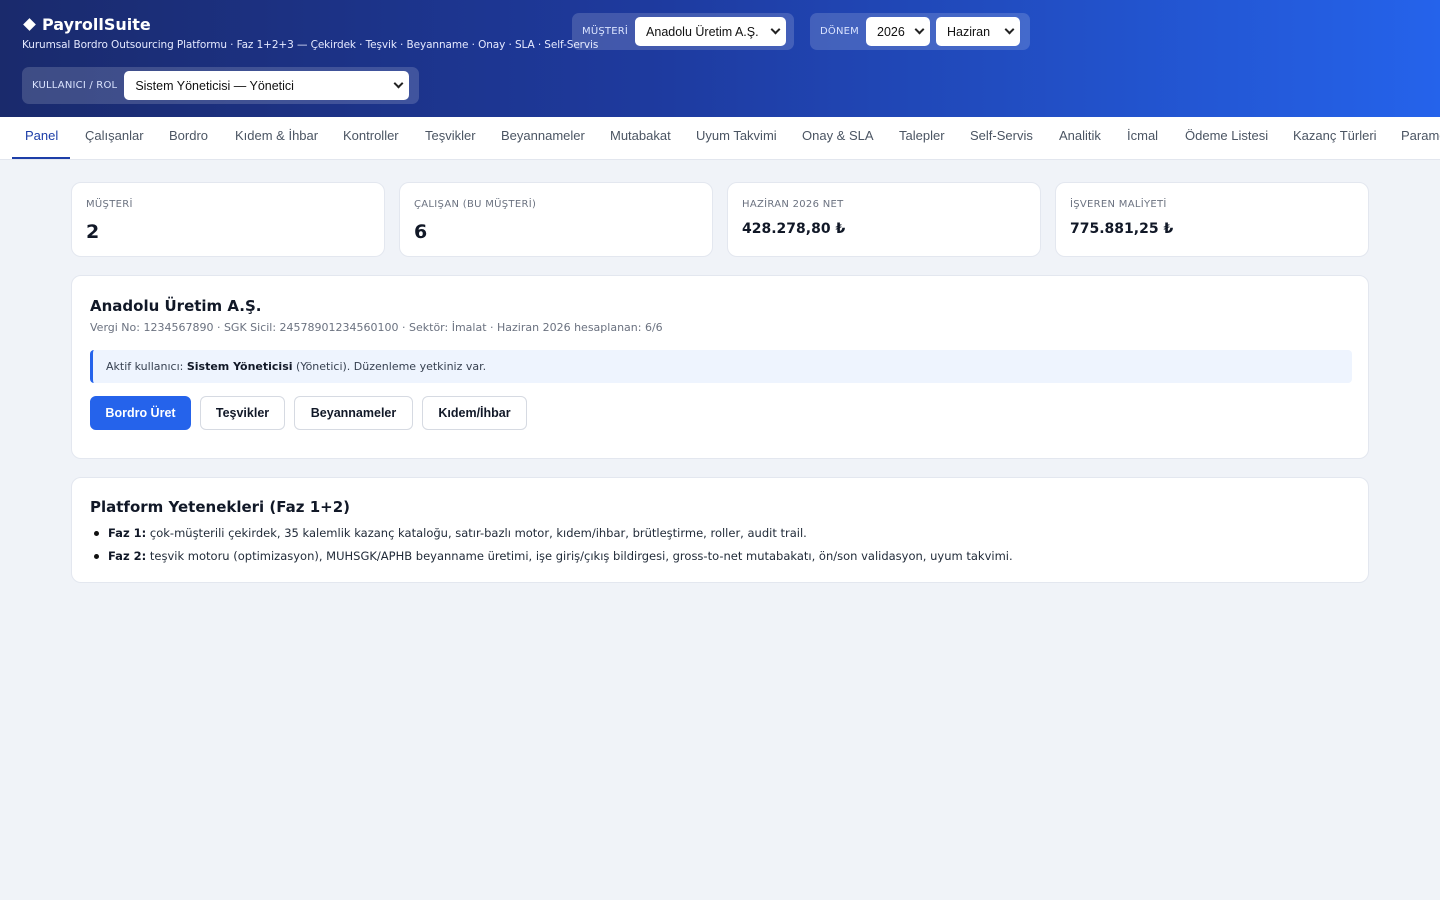  I want to click on kpi-value: 6, so click(421, 232).